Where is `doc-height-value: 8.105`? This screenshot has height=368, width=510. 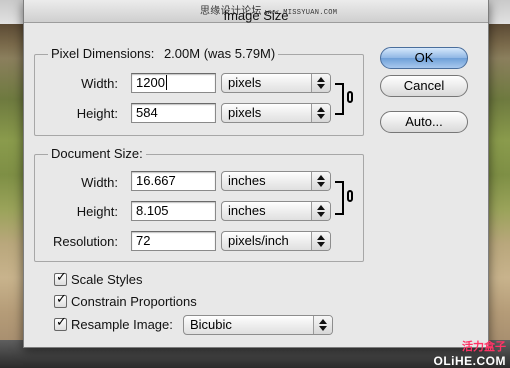 doc-height-value: 8.105 is located at coordinates (152, 210).